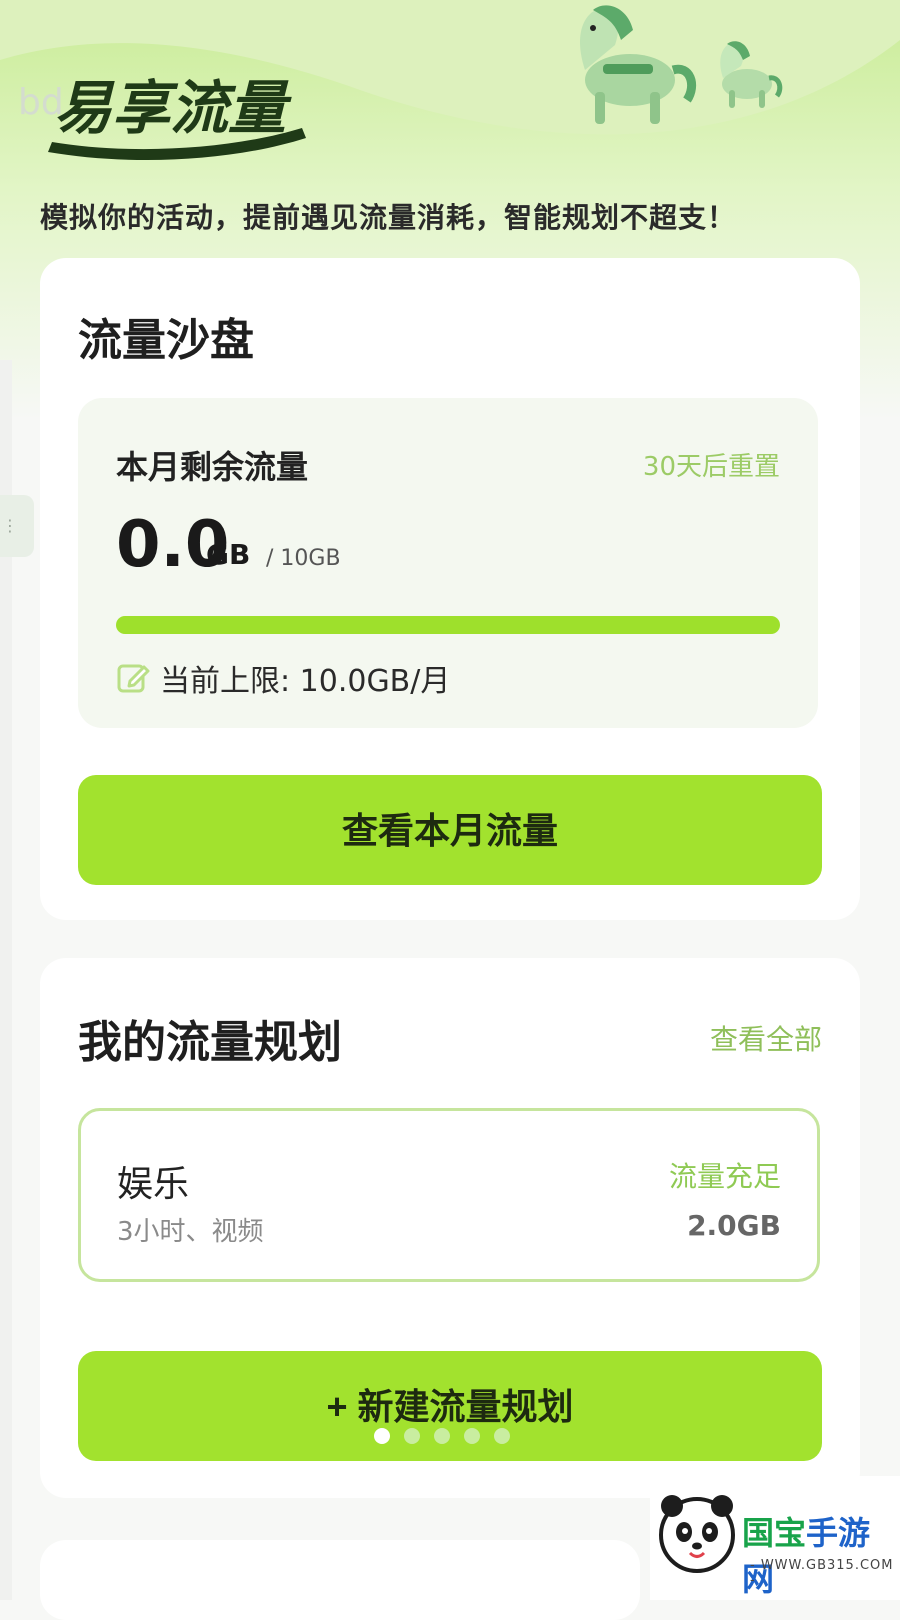 Image resolution: width=900 pixels, height=1620 pixels. I want to click on view-all-link: 查看全部, so click(766, 1038).